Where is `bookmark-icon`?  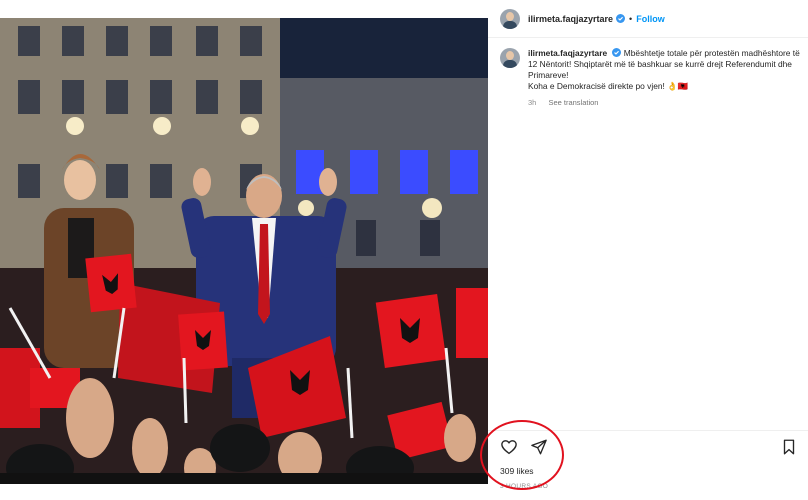 bookmark-icon is located at coordinates (789, 447).